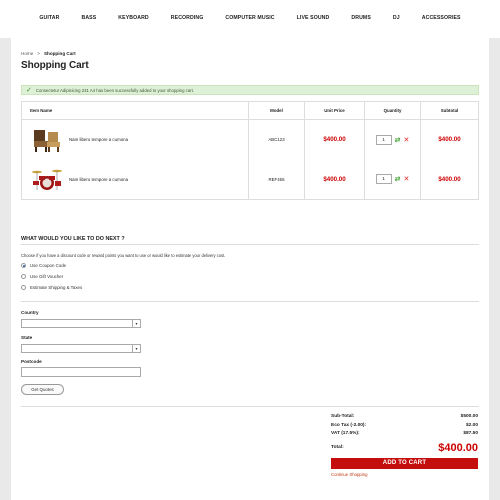 The height and width of the screenshot is (500, 500). What do you see at coordinates (135, 110) in the screenshot?
I see `header-item-name: Item Name` at bounding box center [135, 110].